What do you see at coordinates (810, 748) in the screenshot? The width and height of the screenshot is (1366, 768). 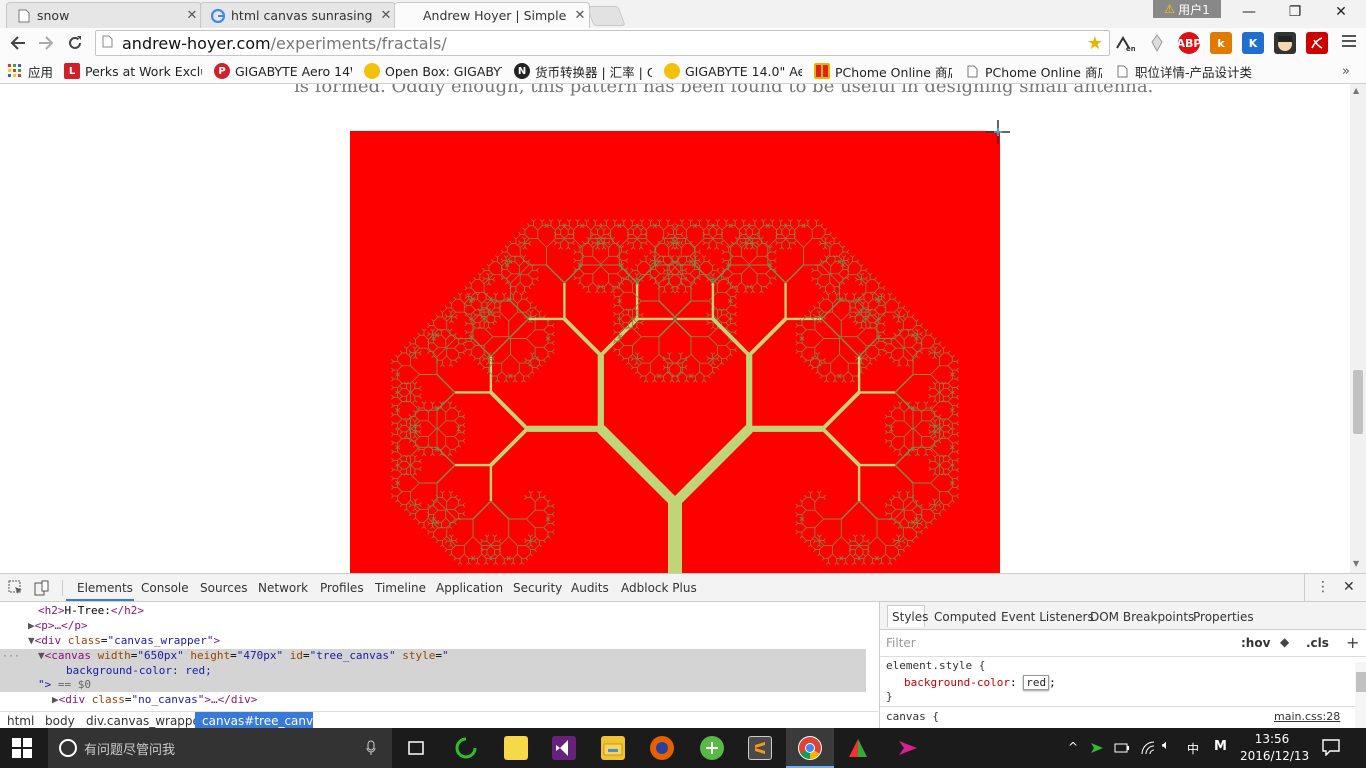 I see `chrome-icon` at bounding box center [810, 748].